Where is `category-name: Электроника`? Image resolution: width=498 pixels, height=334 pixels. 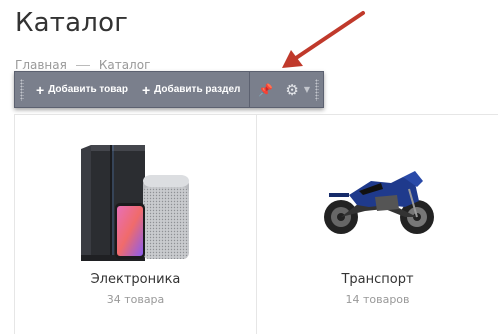
category-name: Электроника is located at coordinates (135, 279).